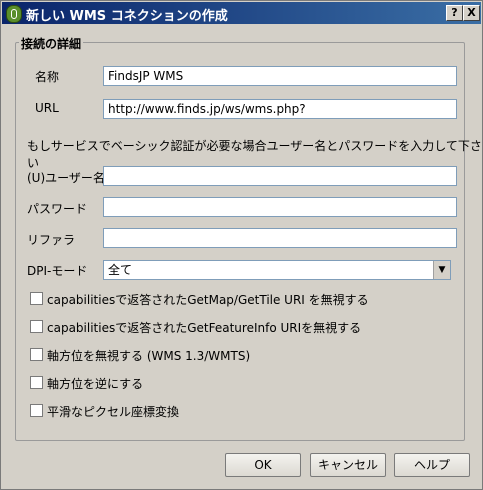 This screenshot has width=483, height=490. Describe the element at coordinates (66, 178) in the screenshot. I see `username-label: (U)ユーザー名` at that location.